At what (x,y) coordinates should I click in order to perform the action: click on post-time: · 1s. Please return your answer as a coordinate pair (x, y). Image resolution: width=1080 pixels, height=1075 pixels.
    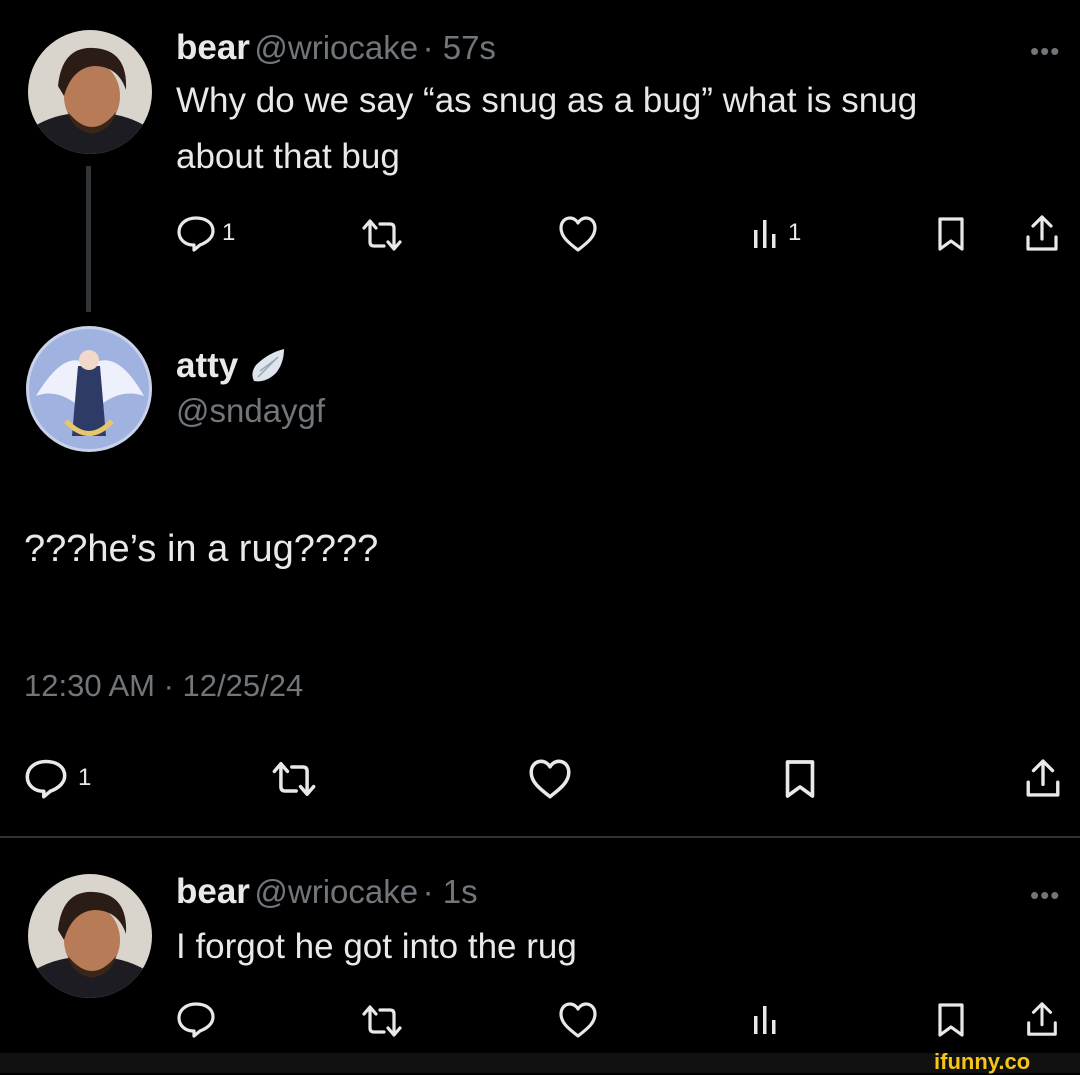
    Looking at the image, I should click on (450, 891).